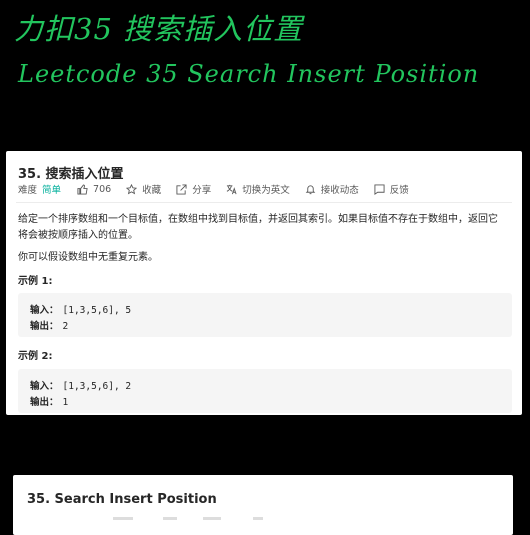 The image size is (530, 535). What do you see at coordinates (264, 202) in the screenshot?
I see `divider` at bounding box center [264, 202].